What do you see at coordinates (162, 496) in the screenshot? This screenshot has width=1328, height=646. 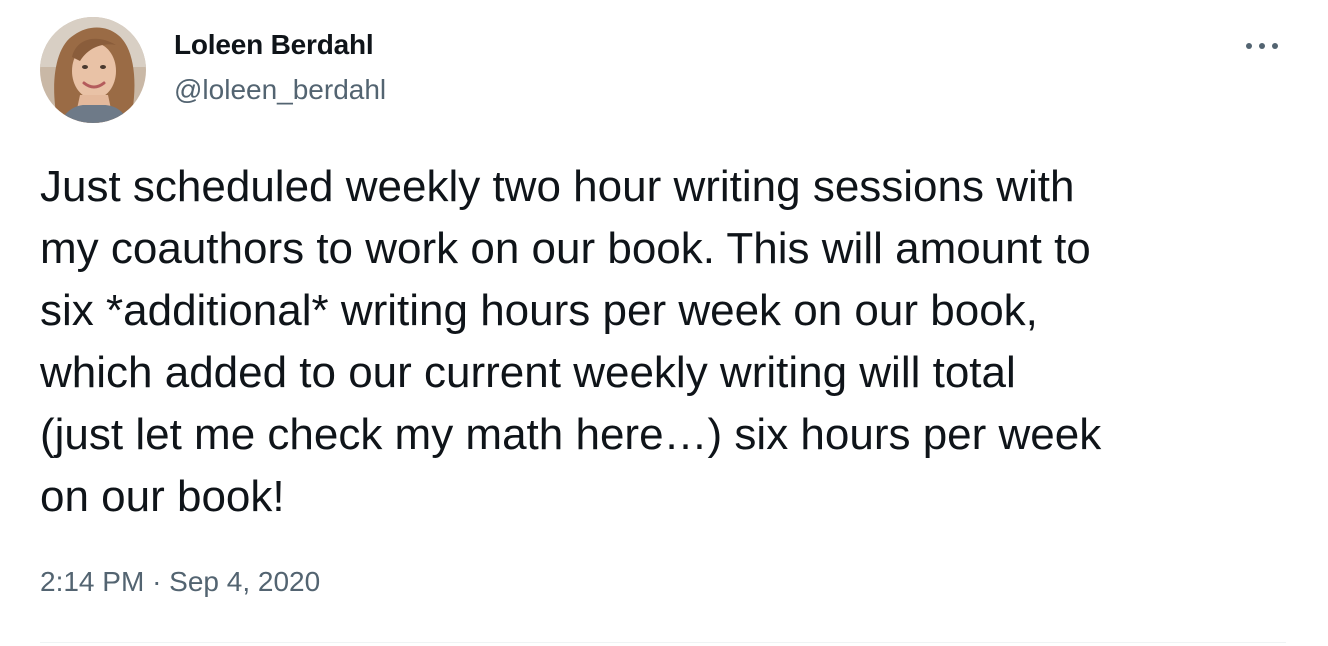 I see `tweet-text-line: on our book!` at bounding box center [162, 496].